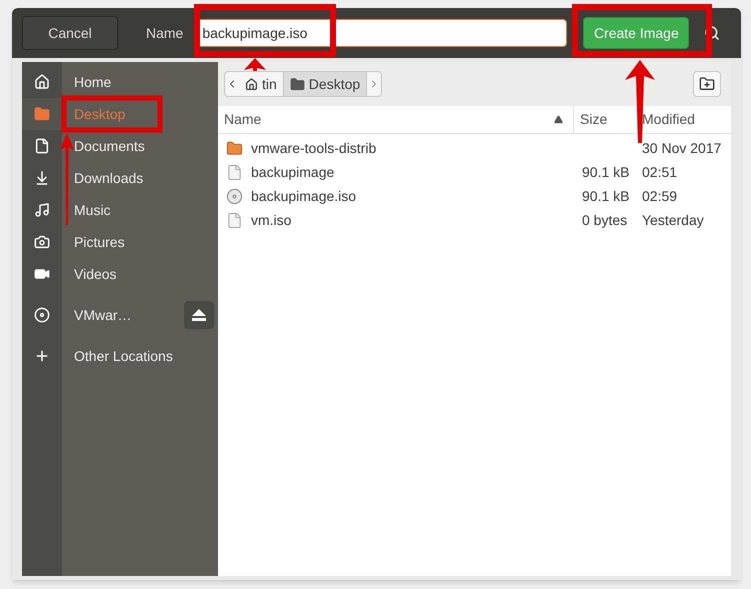 The image size is (751, 589). I want to click on sidebar-item: Documents, so click(120, 146).